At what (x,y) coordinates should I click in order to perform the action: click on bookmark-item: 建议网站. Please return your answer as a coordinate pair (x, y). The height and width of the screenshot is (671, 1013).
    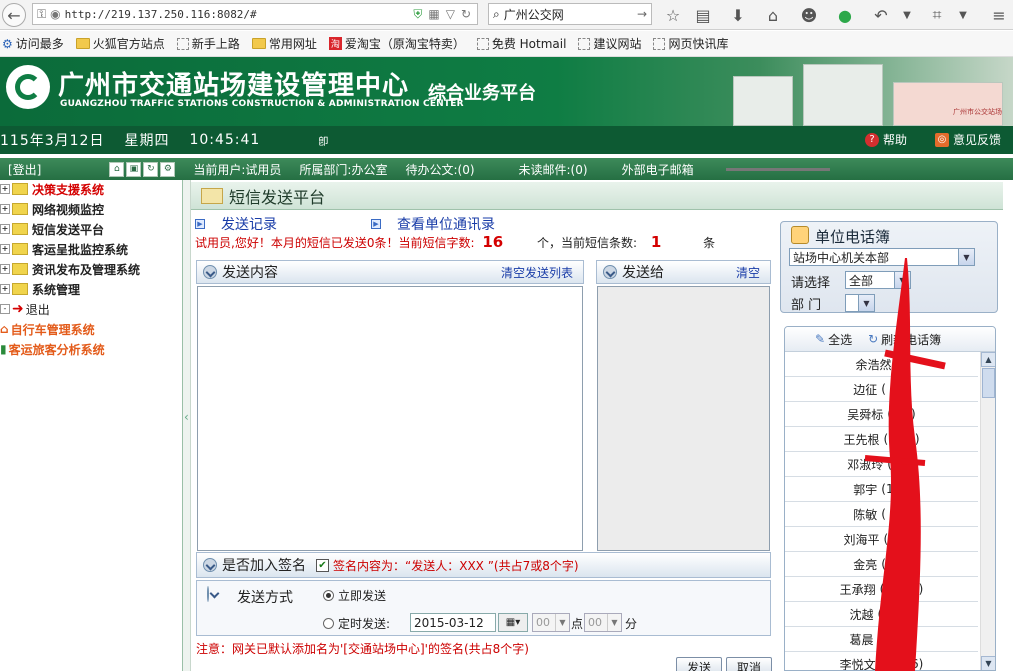
    Looking at the image, I should click on (609, 43).